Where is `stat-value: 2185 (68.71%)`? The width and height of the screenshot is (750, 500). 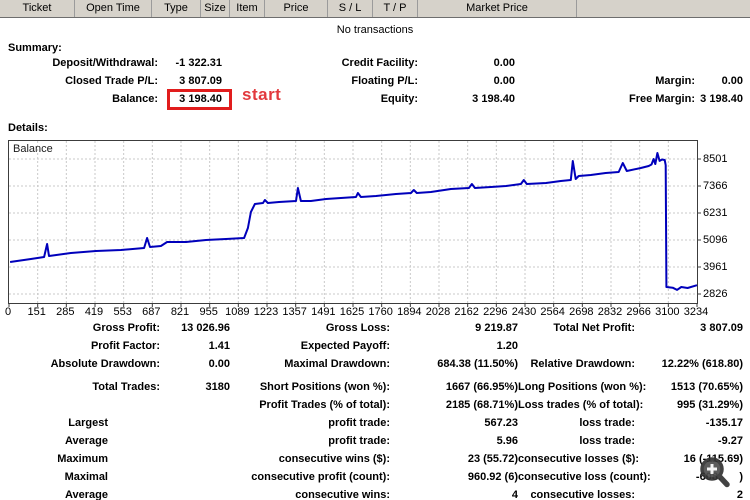
stat-value: 2185 (68.71%) is located at coordinates (481, 405).